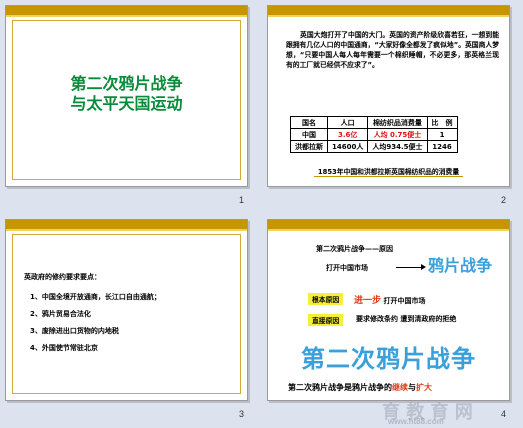  Describe the element at coordinates (347, 122) in the screenshot. I see `table-header: 人口` at that location.